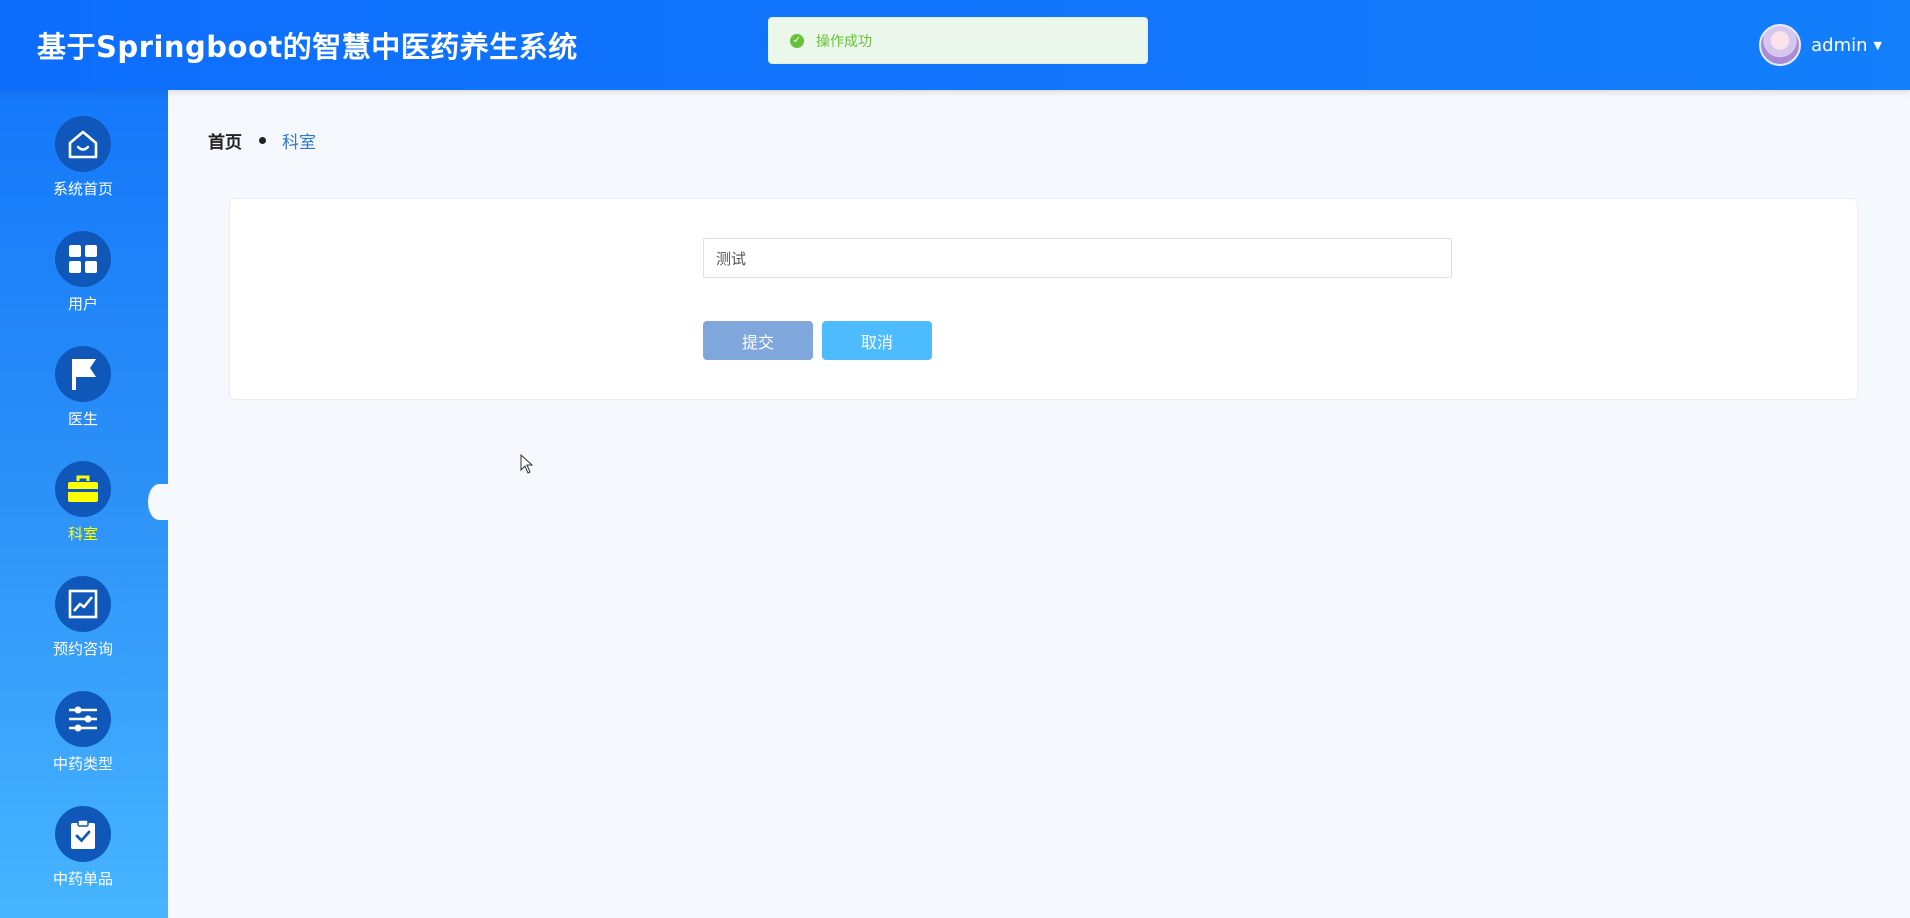  What do you see at coordinates (82, 304) in the screenshot?
I see `sidebar-item-label: 用户` at bounding box center [82, 304].